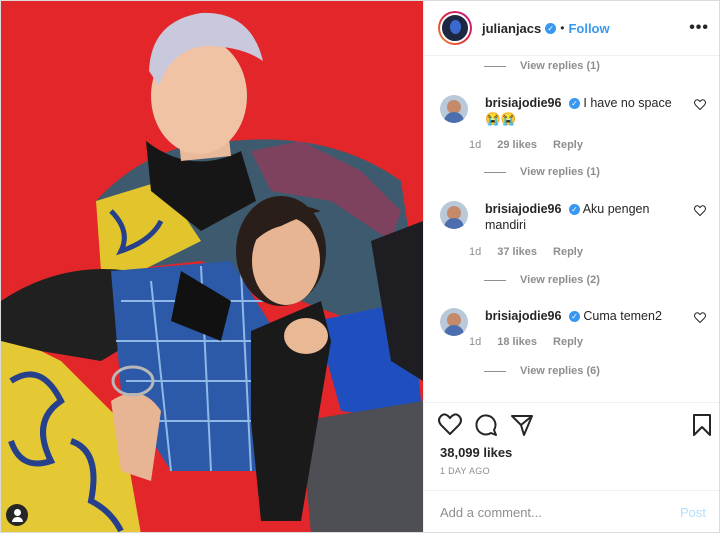 The width and height of the screenshot is (720, 533). Describe the element at coordinates (542, 66) in the screenshot. I see `view-replies-top: View replies (1)` at that location.